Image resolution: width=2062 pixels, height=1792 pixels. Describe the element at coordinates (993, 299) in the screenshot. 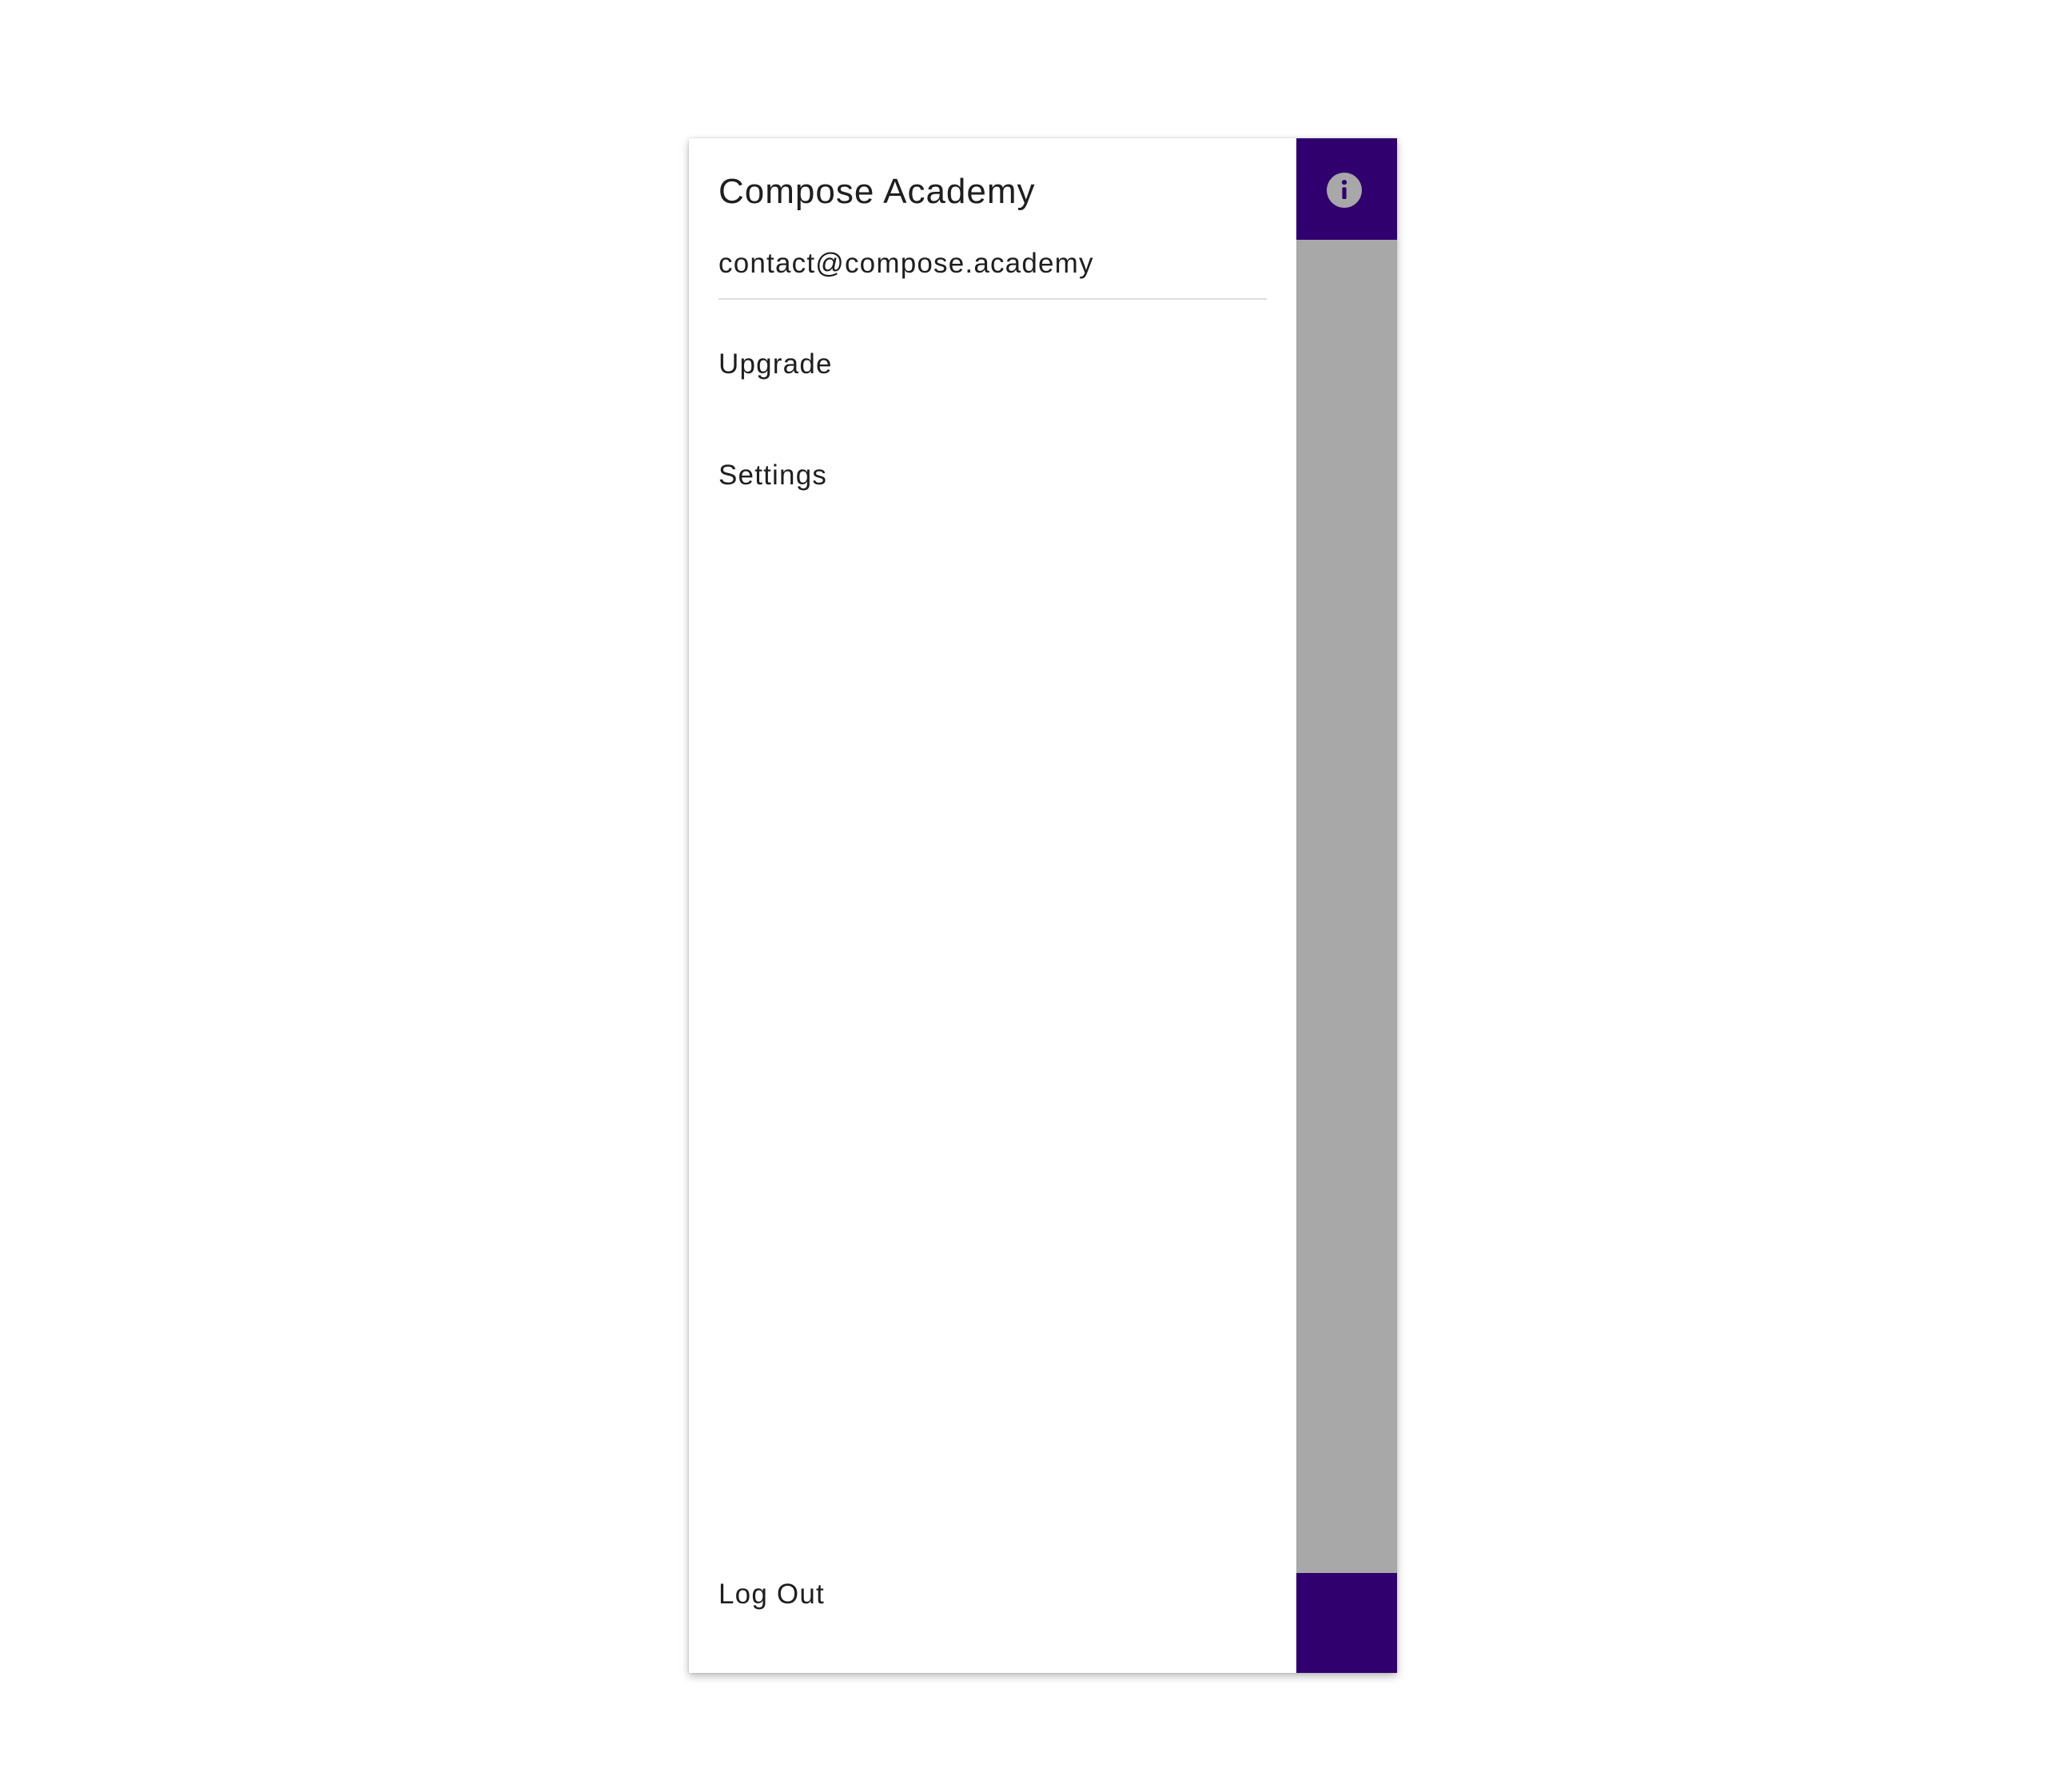

I see `drawer-divider` at that location.